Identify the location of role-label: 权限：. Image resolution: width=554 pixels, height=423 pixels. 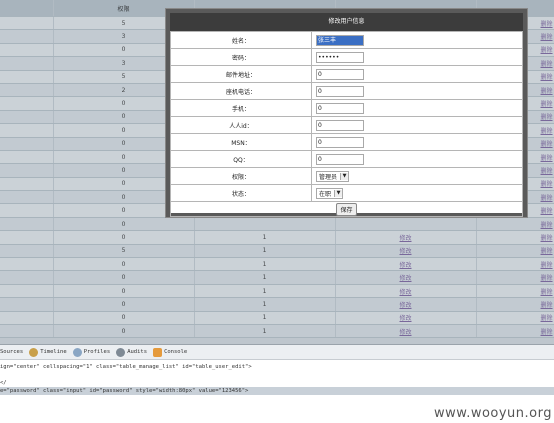
(241, 176).